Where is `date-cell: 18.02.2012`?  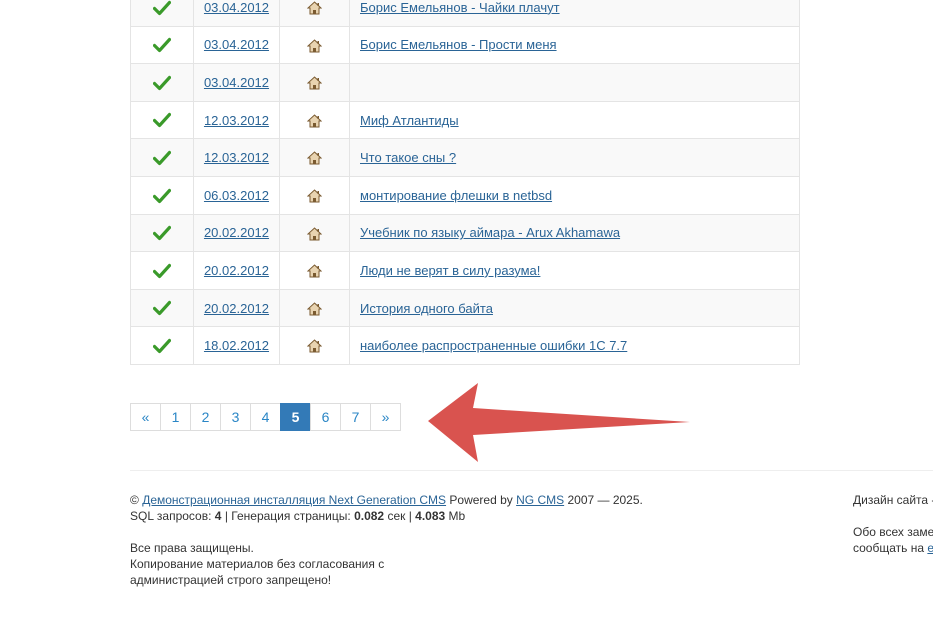 date-cell: 18.02.2012 is located at coordinates (236, 345).